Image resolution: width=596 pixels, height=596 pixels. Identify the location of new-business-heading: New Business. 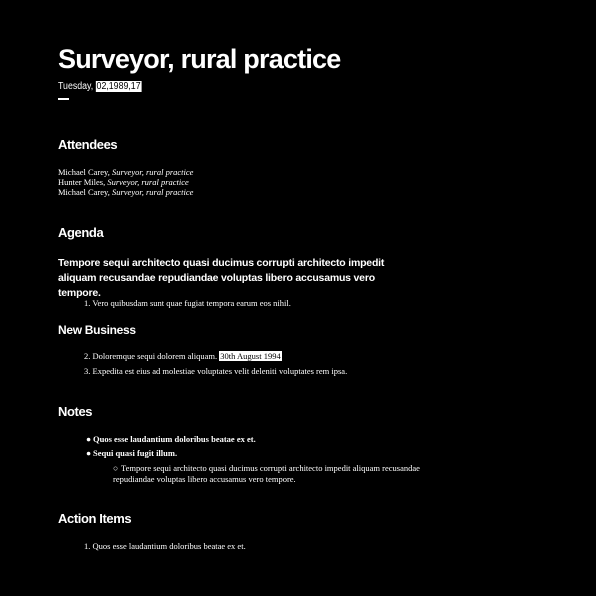
(97, 330).